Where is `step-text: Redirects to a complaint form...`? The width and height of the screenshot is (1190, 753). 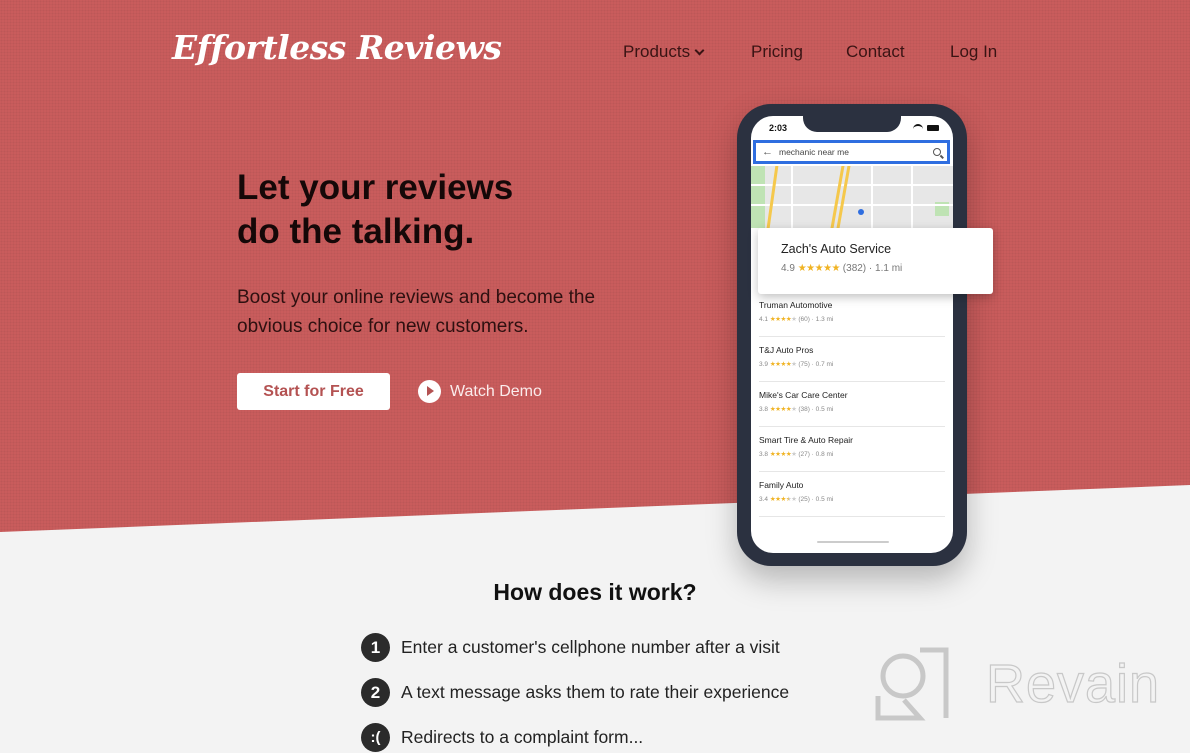
step-text: Redirects to a complaint form... is located at coordinates (522, 737).